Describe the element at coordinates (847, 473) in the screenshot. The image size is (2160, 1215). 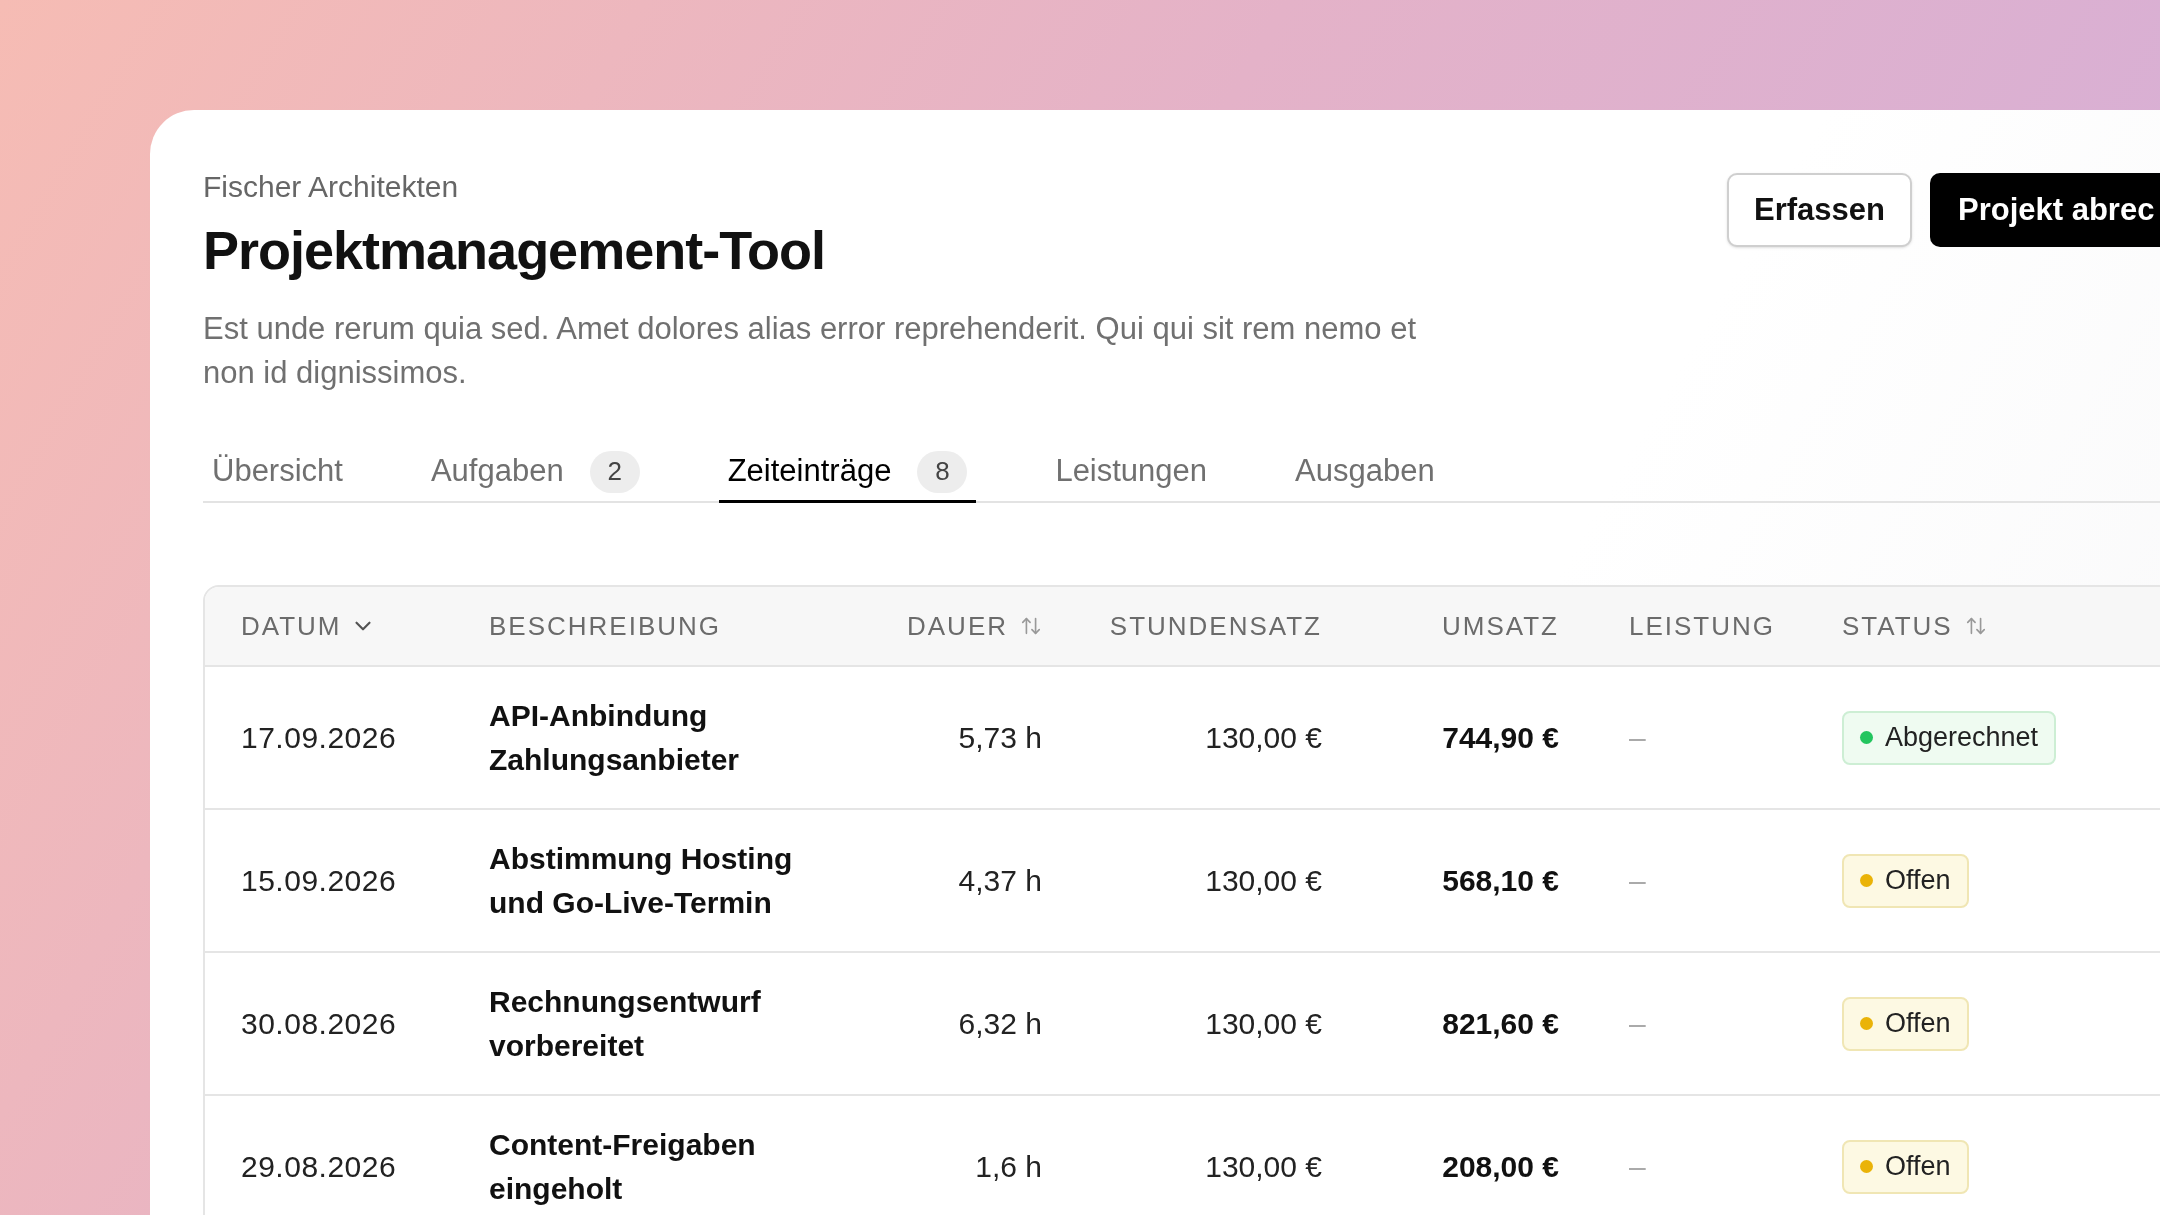
I see `tab: Zeiteinträge 8` at that location.